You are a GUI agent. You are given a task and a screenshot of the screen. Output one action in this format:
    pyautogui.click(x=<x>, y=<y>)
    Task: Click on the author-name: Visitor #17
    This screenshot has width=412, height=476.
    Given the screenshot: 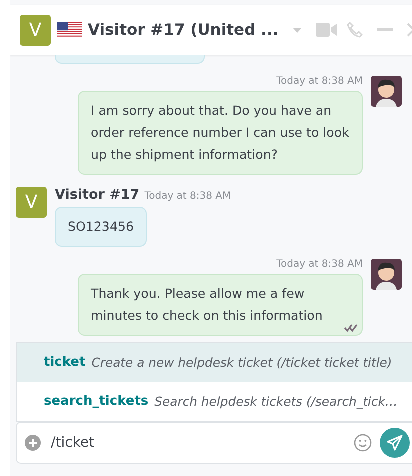 What is the action you would take?
    pyautogui.click(x=97, y=195)
    